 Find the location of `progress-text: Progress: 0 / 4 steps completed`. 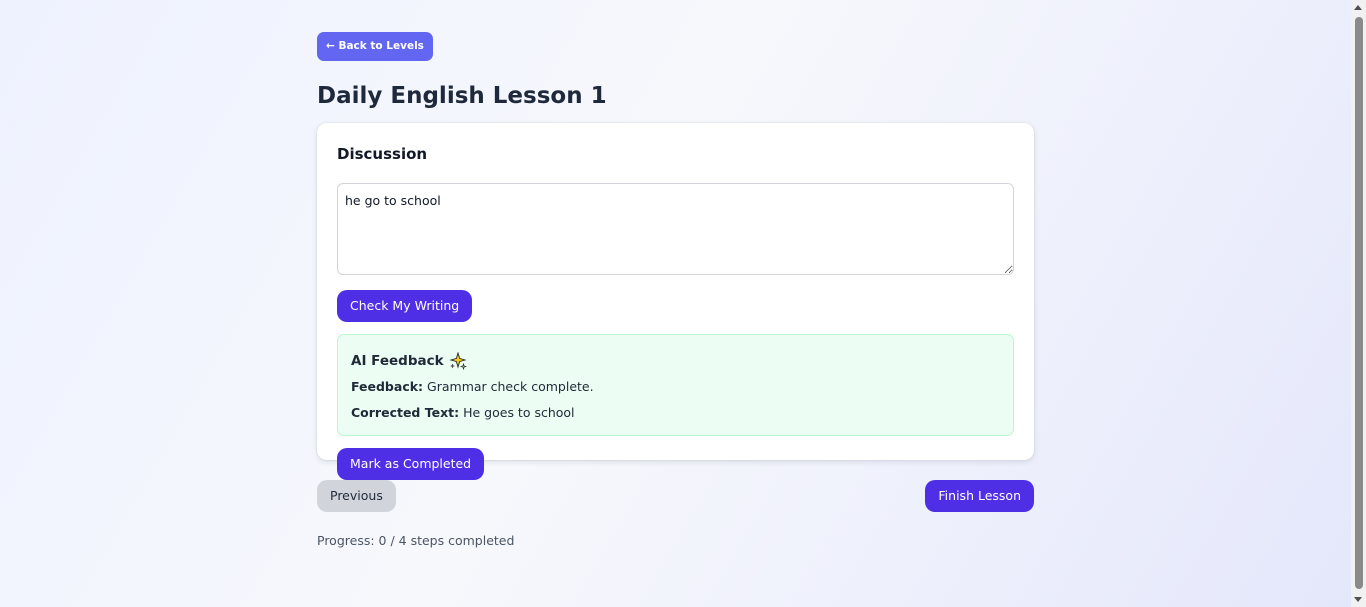

progress-text: Progress: 0 / 4 steps completed is located at coordinates (416, 540).